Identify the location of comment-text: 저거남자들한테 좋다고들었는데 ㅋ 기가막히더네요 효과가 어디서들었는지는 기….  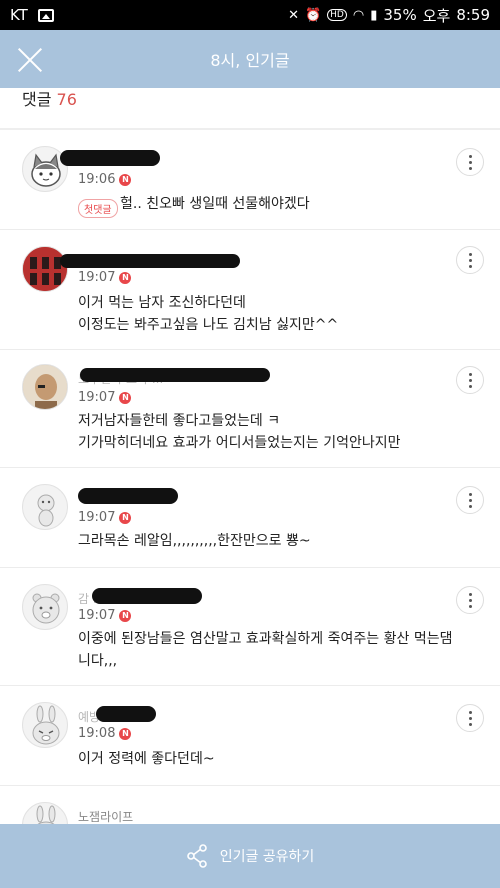
(239, 432).